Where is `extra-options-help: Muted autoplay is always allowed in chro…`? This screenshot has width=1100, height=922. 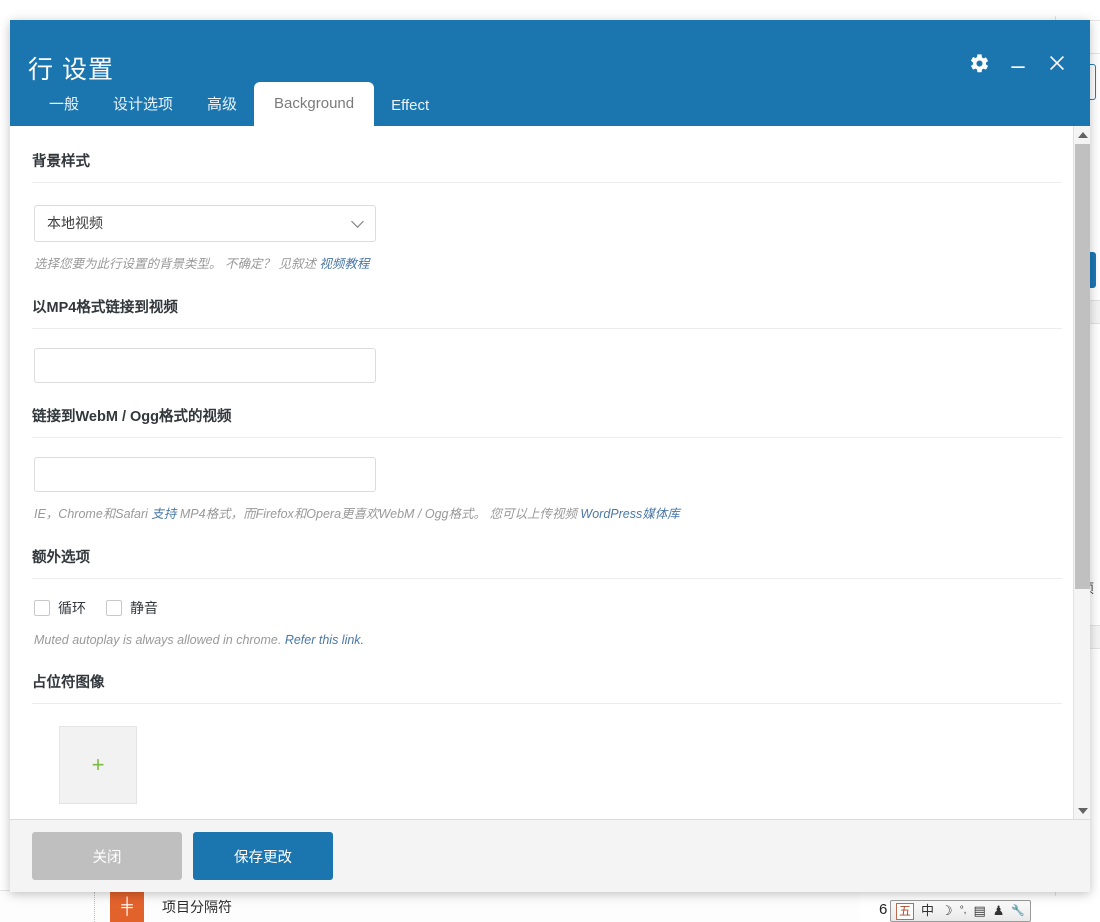 extra-options-help: Muted autoplay is always allowed in chro… is located at coordinates (548, 640).